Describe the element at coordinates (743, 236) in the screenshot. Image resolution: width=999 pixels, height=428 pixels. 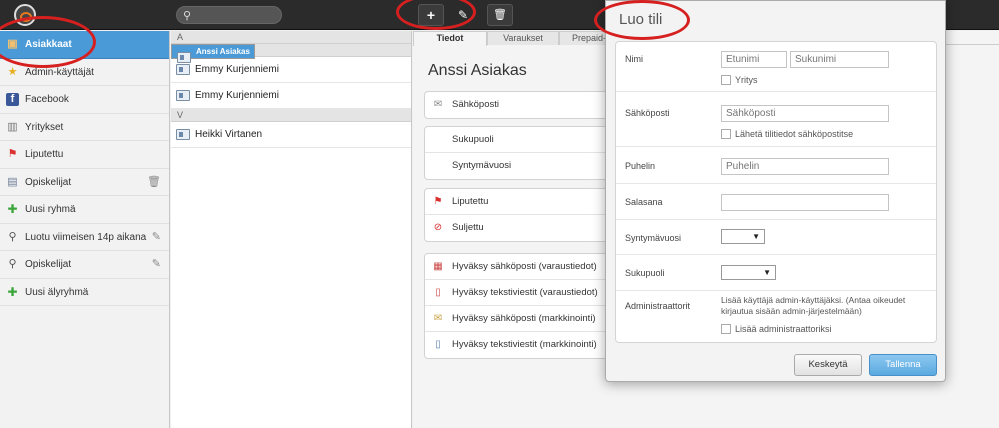
I see `birthyear-select: ▼` at that location.